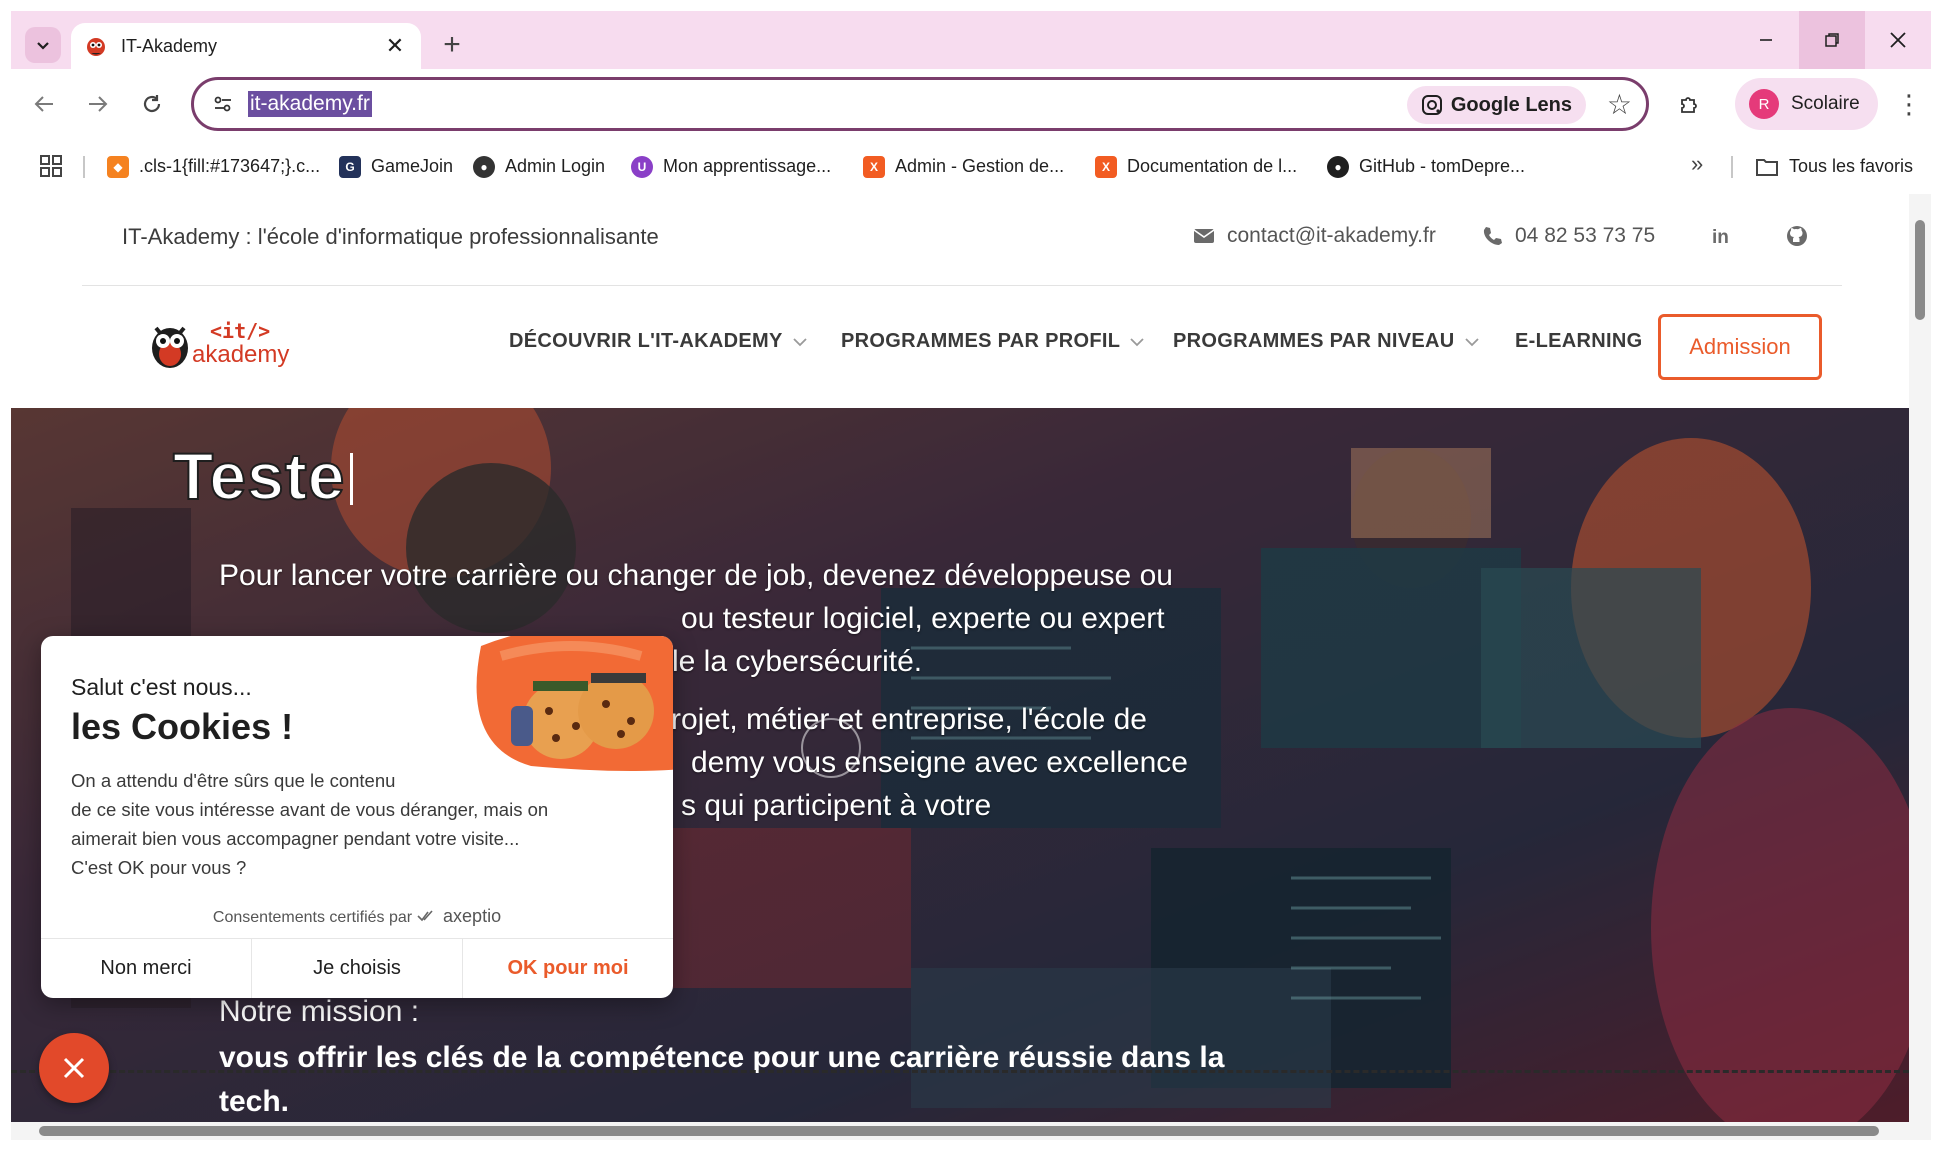 This screenshot has width=1942, height=1150. I want to click on lens-label: Google Lens, so click(1511, 104).